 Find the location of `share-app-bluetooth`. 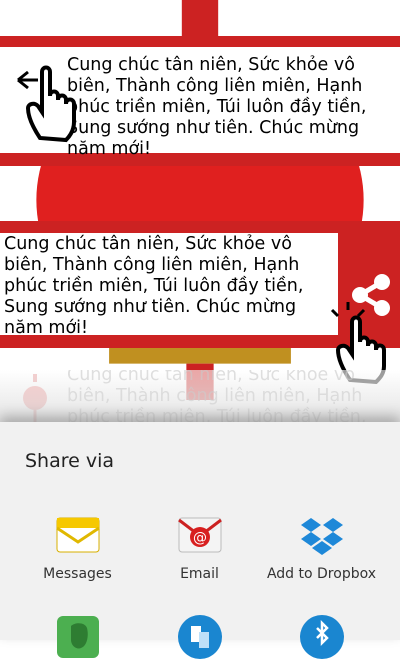

share-app-bluetooth is located at coordinates (321, 637).